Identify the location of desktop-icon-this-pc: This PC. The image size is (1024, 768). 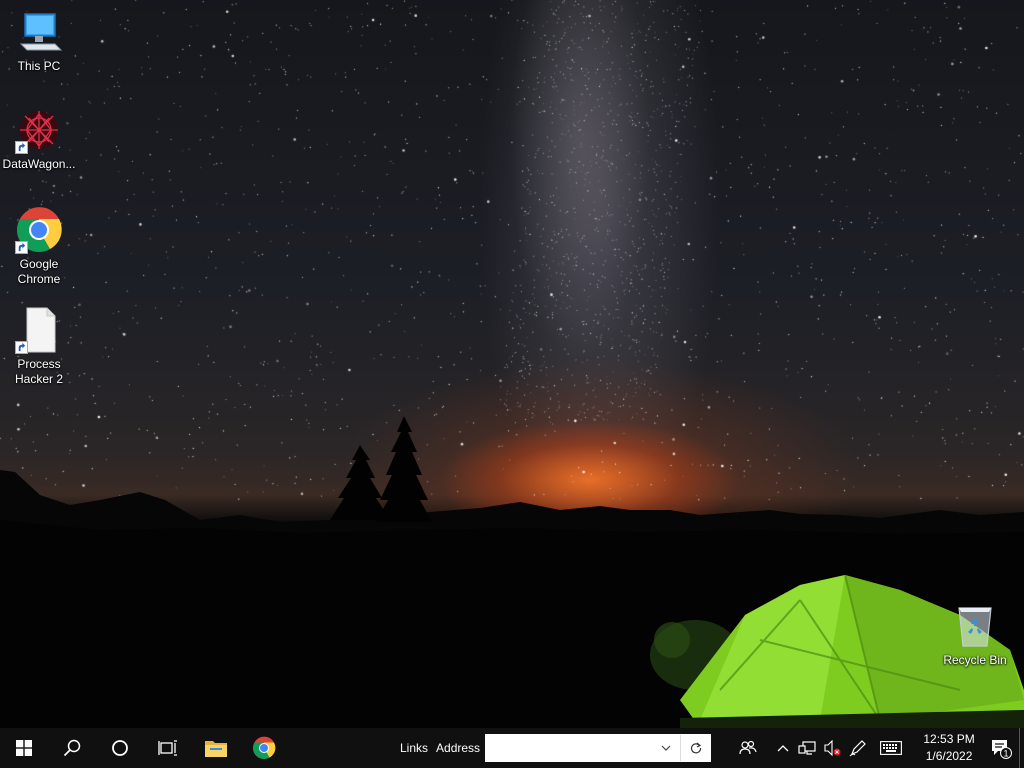
(39, 41).